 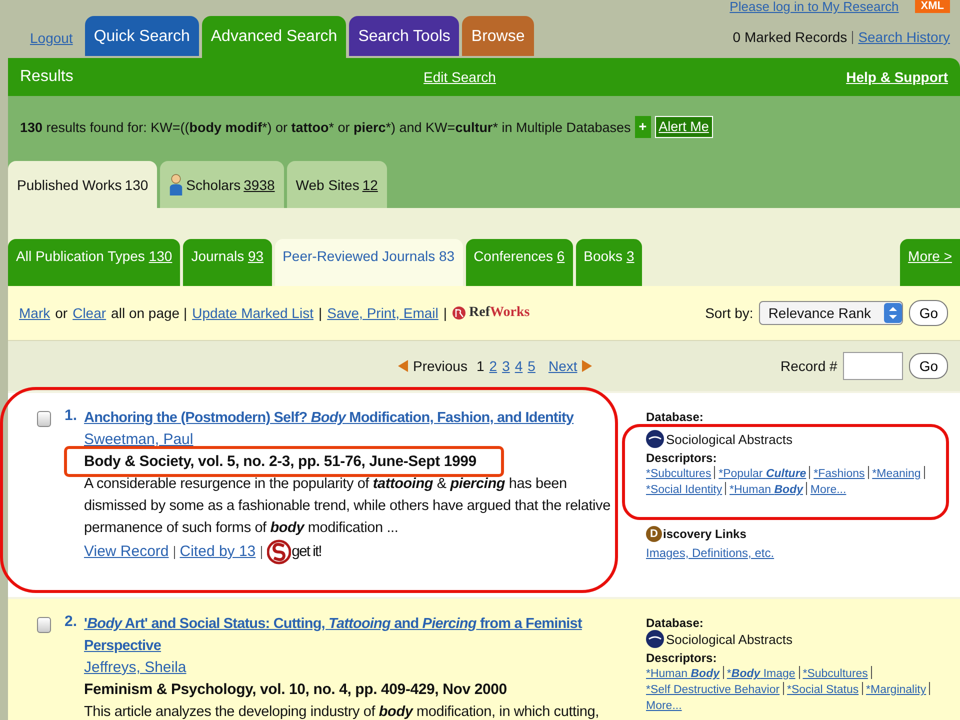 What do you see at coordinates (135, 668) in the screenshot?
I see `author-link: Jeffreys, Sheila` at bounding box center [135, 668].